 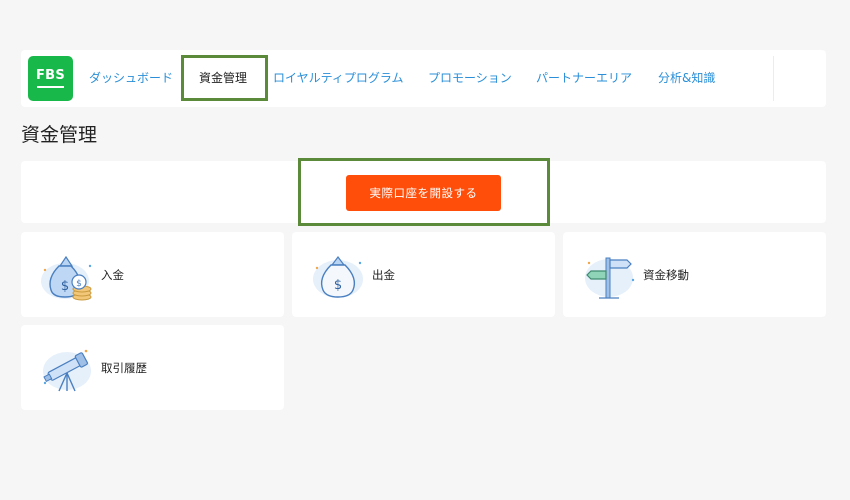 I want to click on deposit-card: $ $ 入金, so click(x=152, y=274).